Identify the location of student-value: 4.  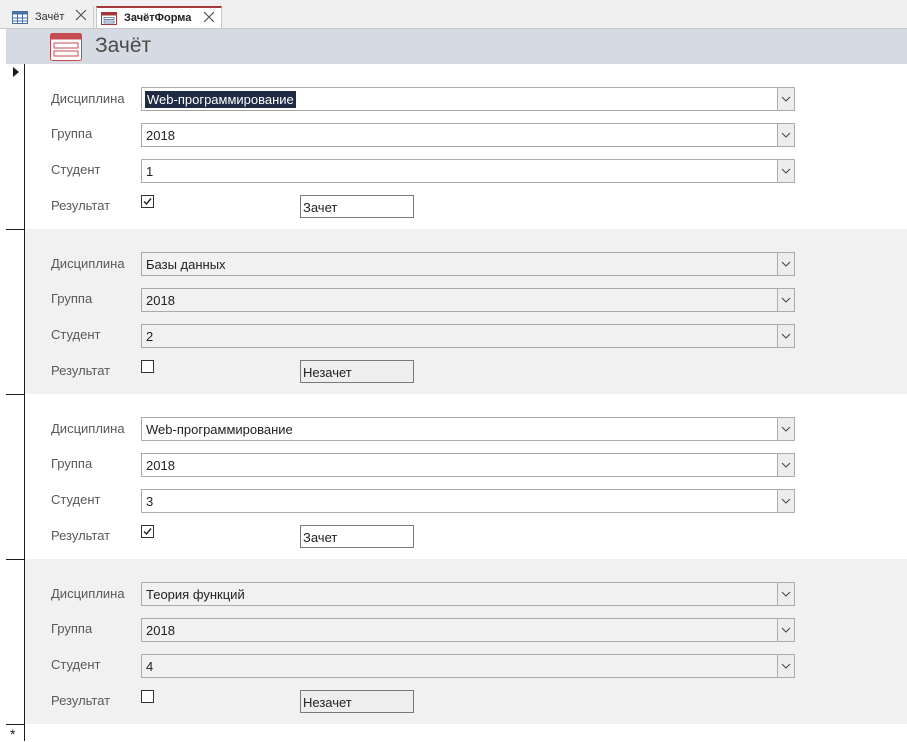
(150, 666).